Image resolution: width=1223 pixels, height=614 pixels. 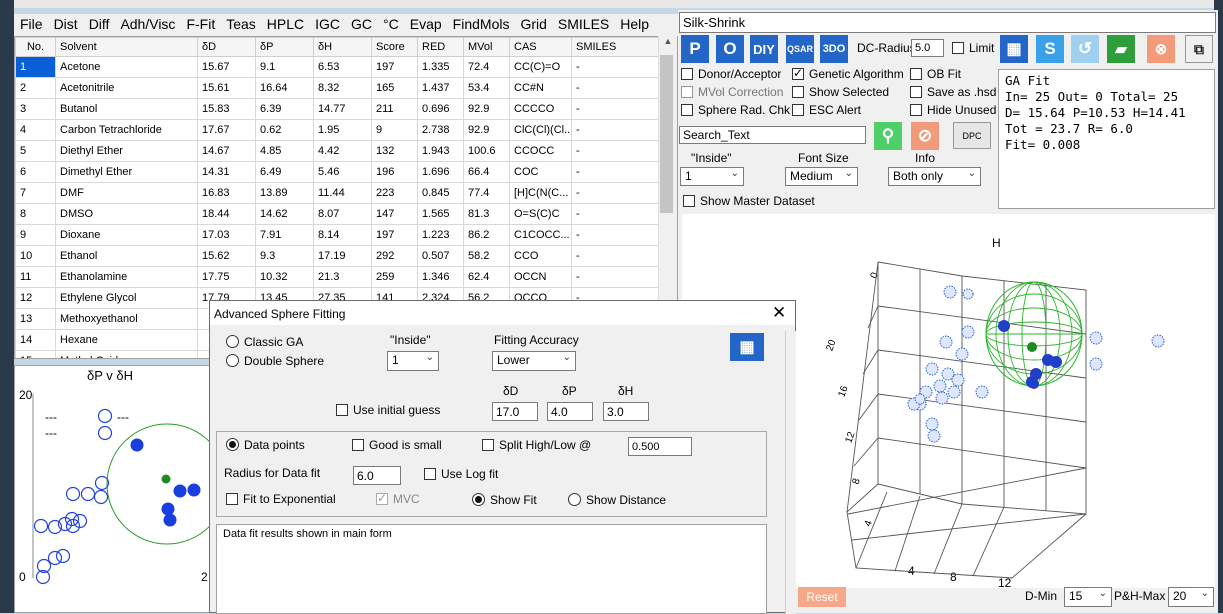 I want to click on table-cell: 18.44, so click(x=226, y=214).